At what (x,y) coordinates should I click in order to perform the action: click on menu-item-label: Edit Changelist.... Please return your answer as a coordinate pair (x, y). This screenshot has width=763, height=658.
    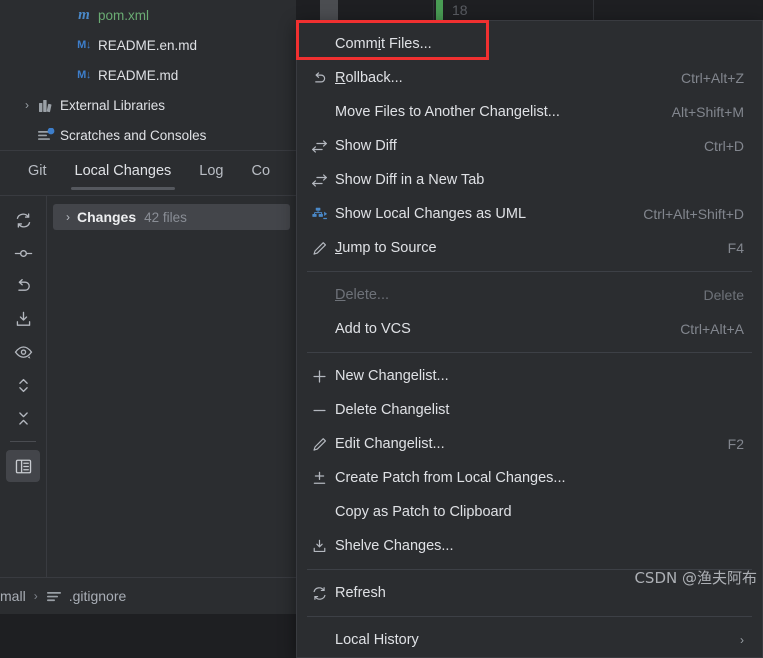
    Looking at the image, I should click on (390, 444).